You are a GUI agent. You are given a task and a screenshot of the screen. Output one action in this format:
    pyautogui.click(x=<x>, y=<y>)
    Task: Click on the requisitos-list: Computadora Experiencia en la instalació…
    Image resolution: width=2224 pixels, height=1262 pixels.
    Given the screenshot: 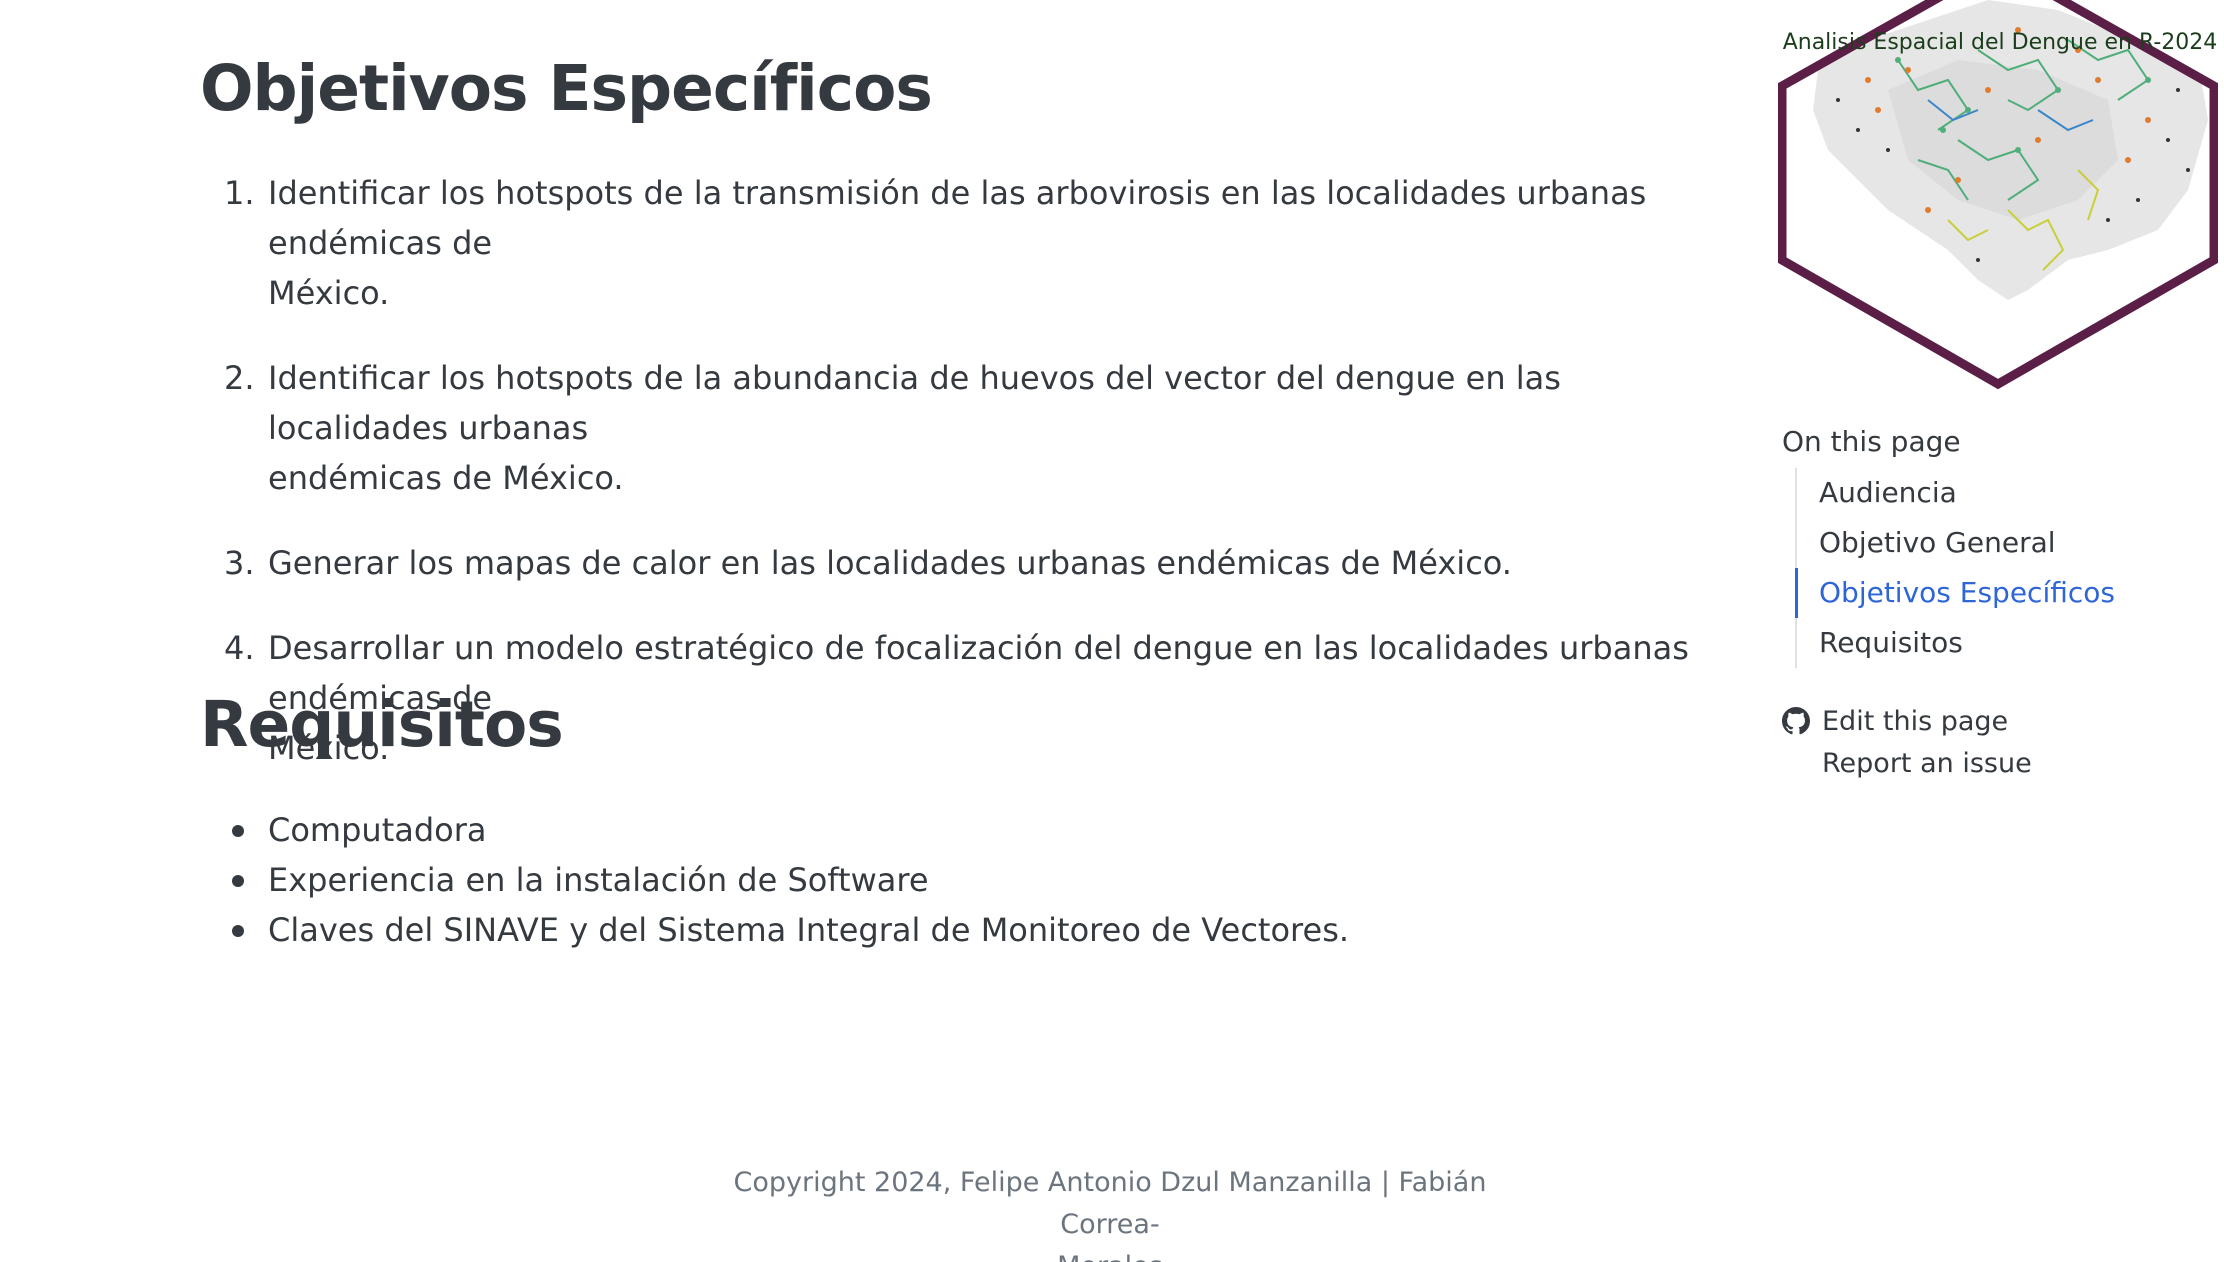 What is the action you would take?
    pyautogui.click(x=970, y=880)
    